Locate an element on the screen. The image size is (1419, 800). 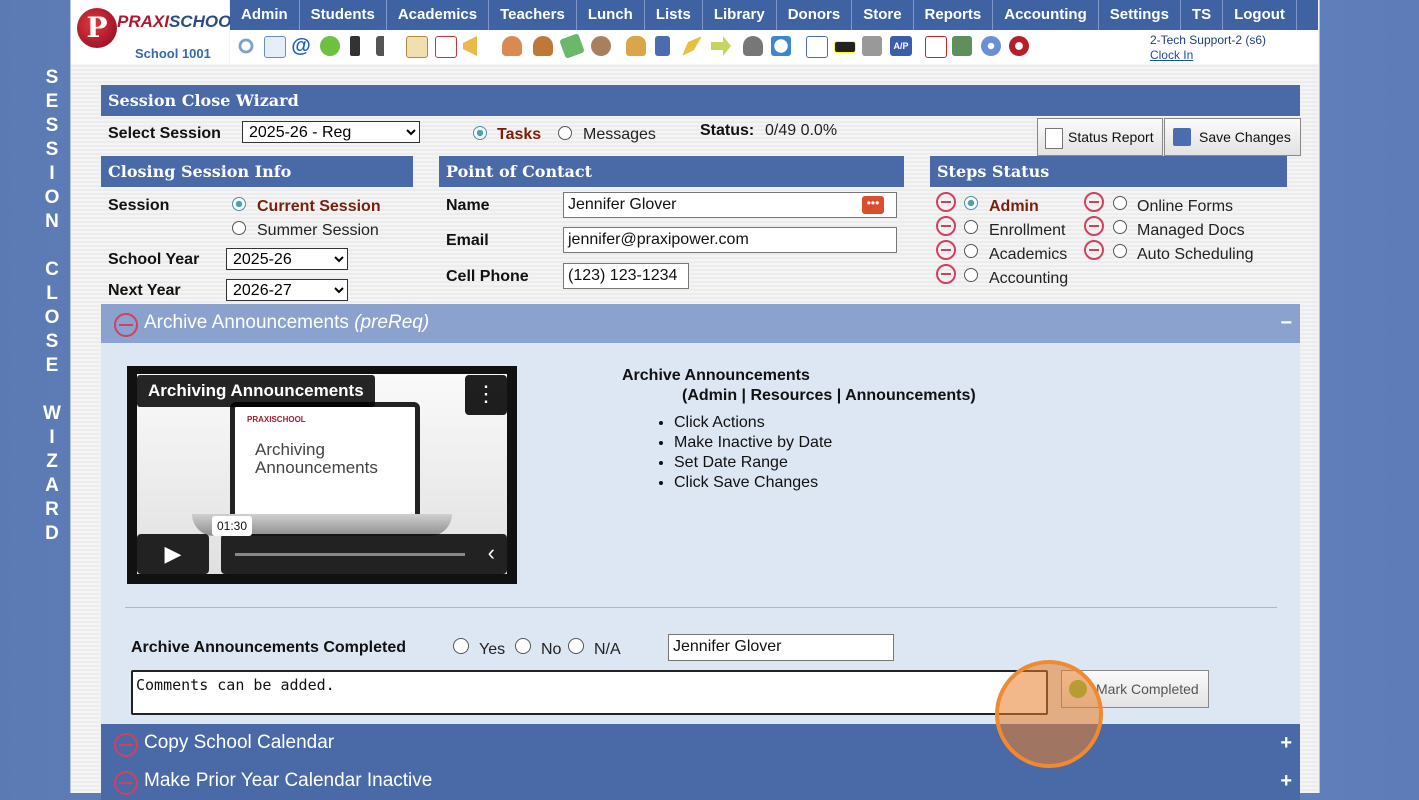
contact-email-field: jennifer@praxipower.com is located at coordinates (730, 240).